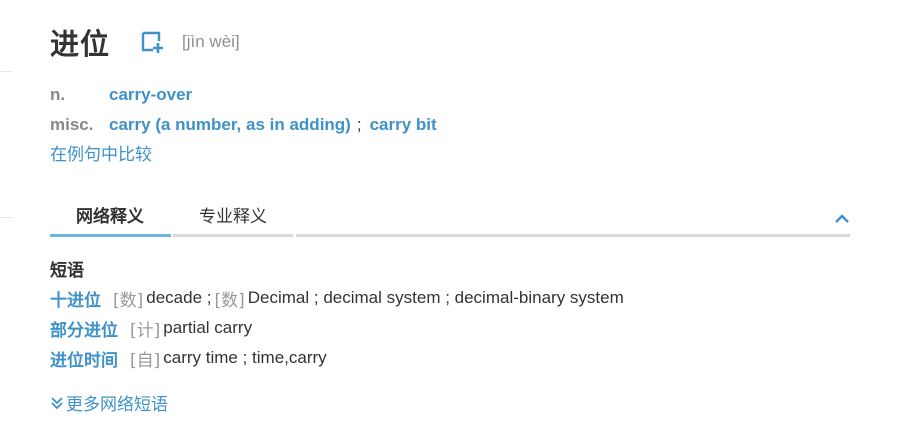 Image resolution: width=920 pixels, height=423 pixels. I want to click on add-to-wordbook-icon, so click(152, 42).